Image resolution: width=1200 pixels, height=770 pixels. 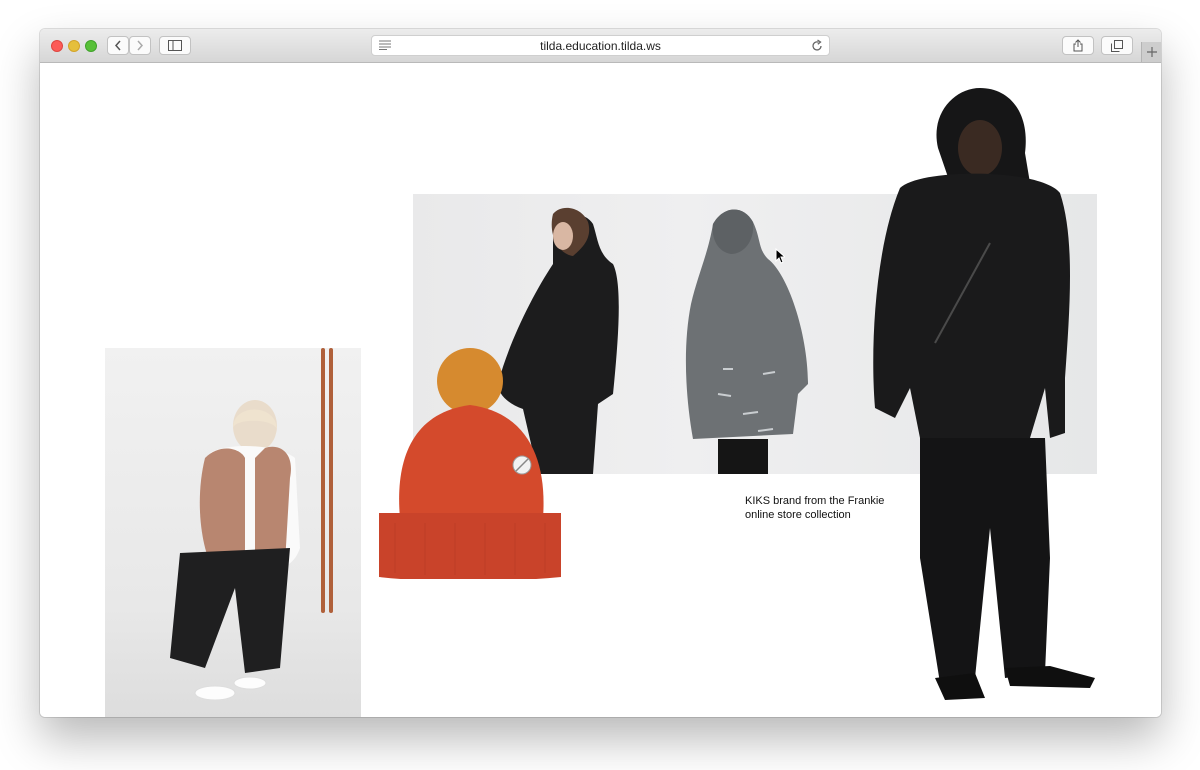 What do you see at coordinates (470, 546) in the screenshot?
I see `beanie-cuff-shape` at bounding box center [470, 546].